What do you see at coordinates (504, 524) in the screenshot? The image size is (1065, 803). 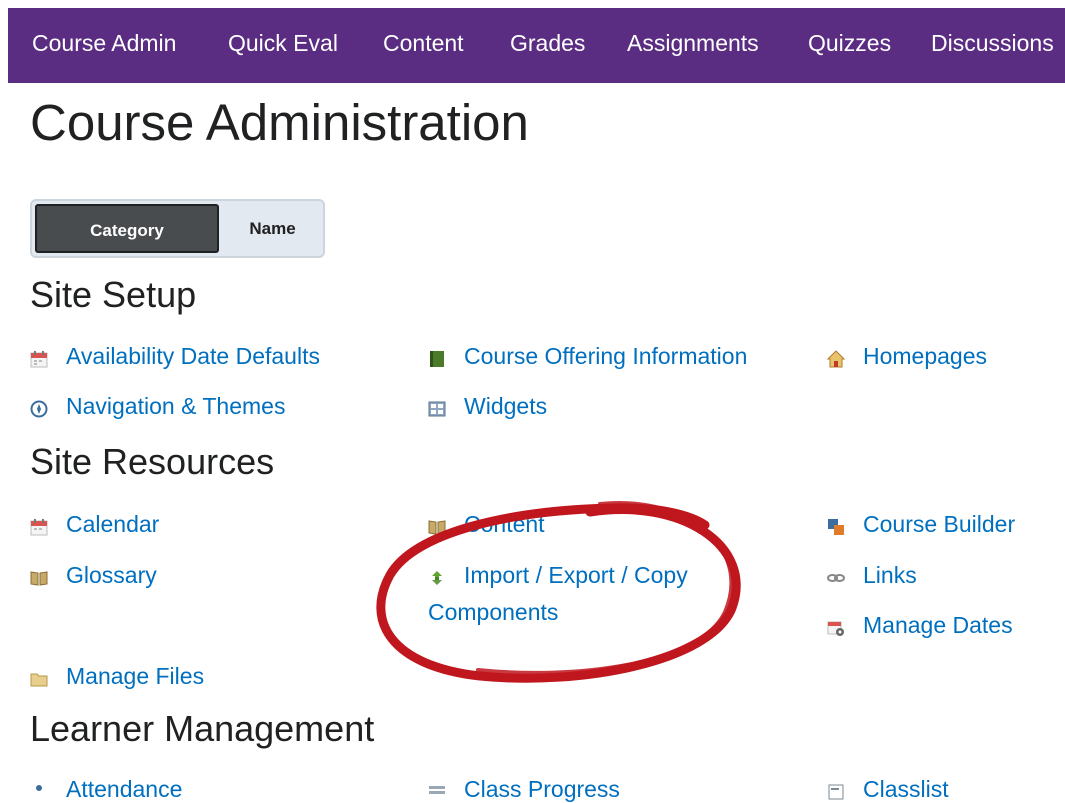 I see `link-label: Content` at bounding box center [504, 524].